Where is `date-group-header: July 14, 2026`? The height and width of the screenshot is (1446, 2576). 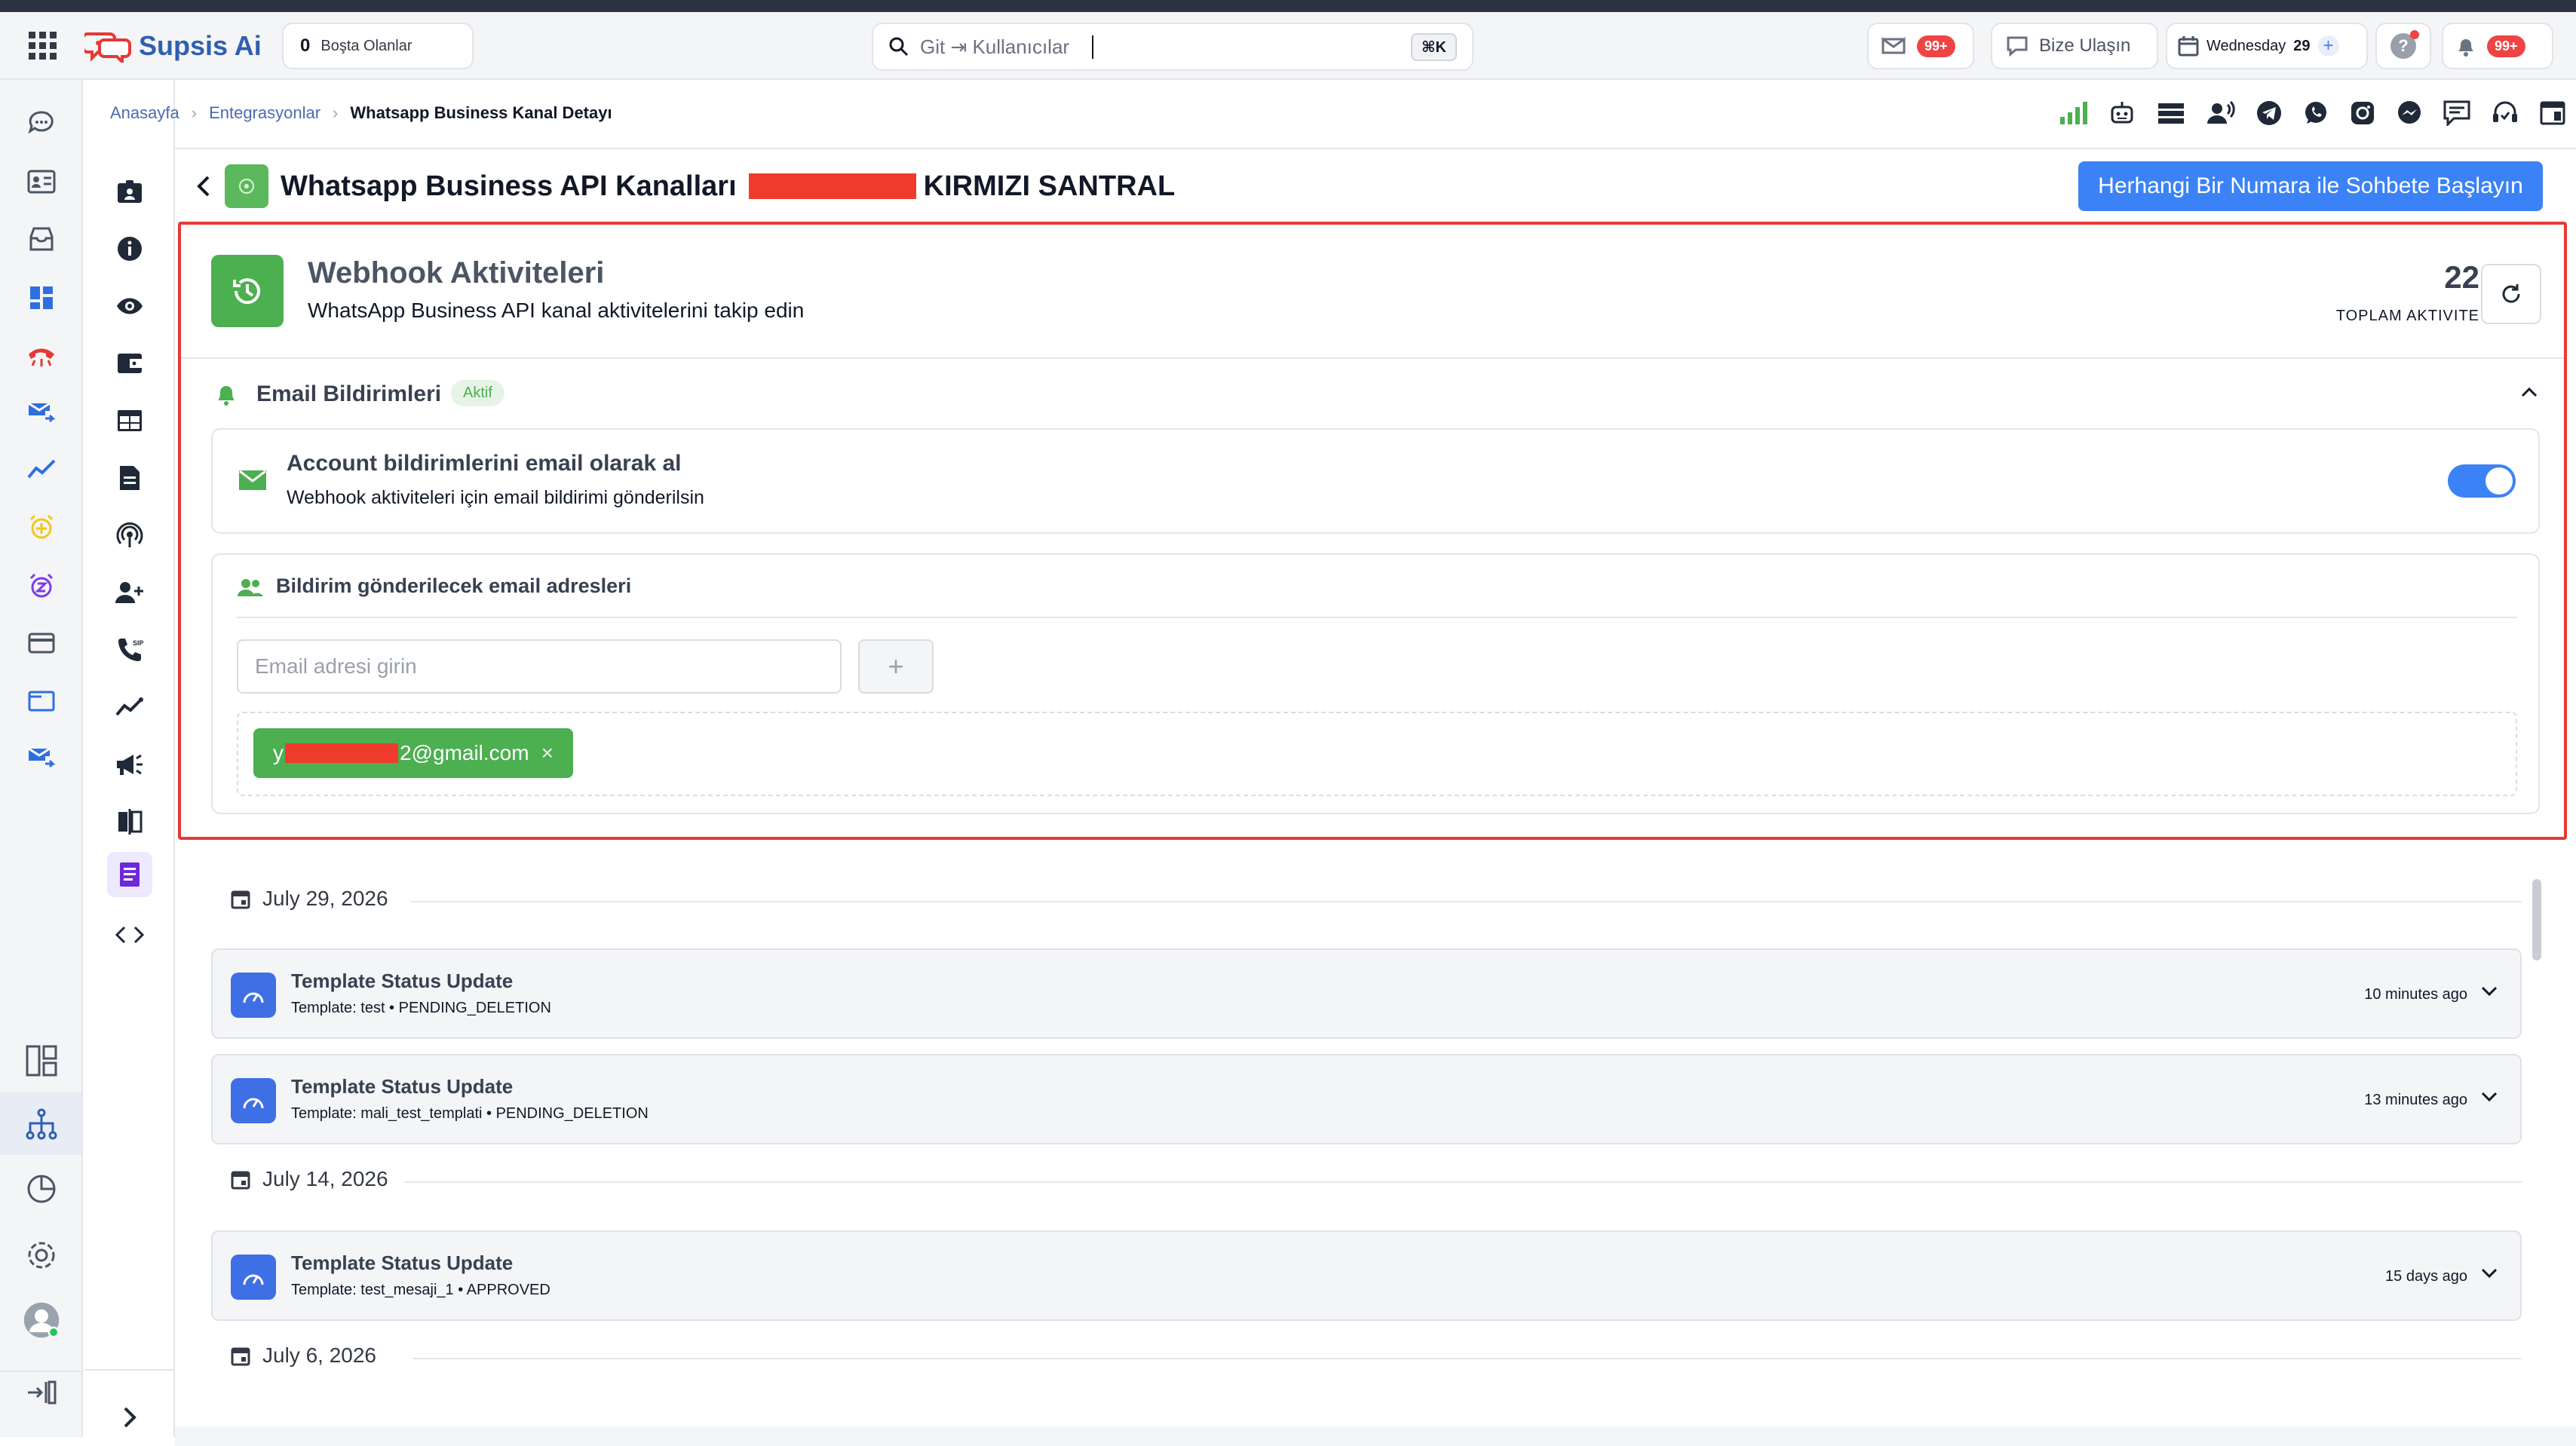 date-group-header: July 14, 2026 is located at coordinates (309, 1179).